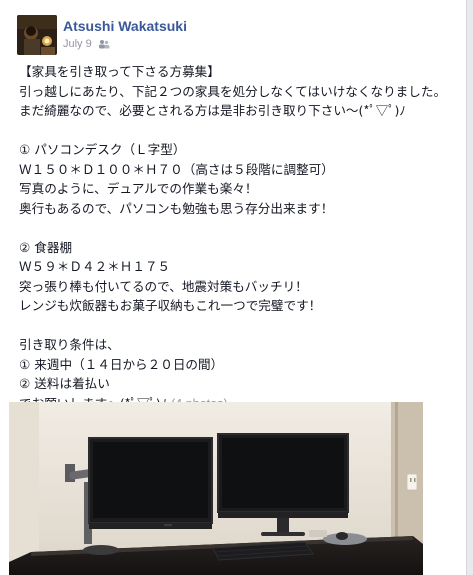 The height and width of the screenshot is (575, 473). Describe the element at coordinates (102, 149) in the screenshot. I see `post-text-line: ① パソコンデスク（Ｌ字型）` at that location.